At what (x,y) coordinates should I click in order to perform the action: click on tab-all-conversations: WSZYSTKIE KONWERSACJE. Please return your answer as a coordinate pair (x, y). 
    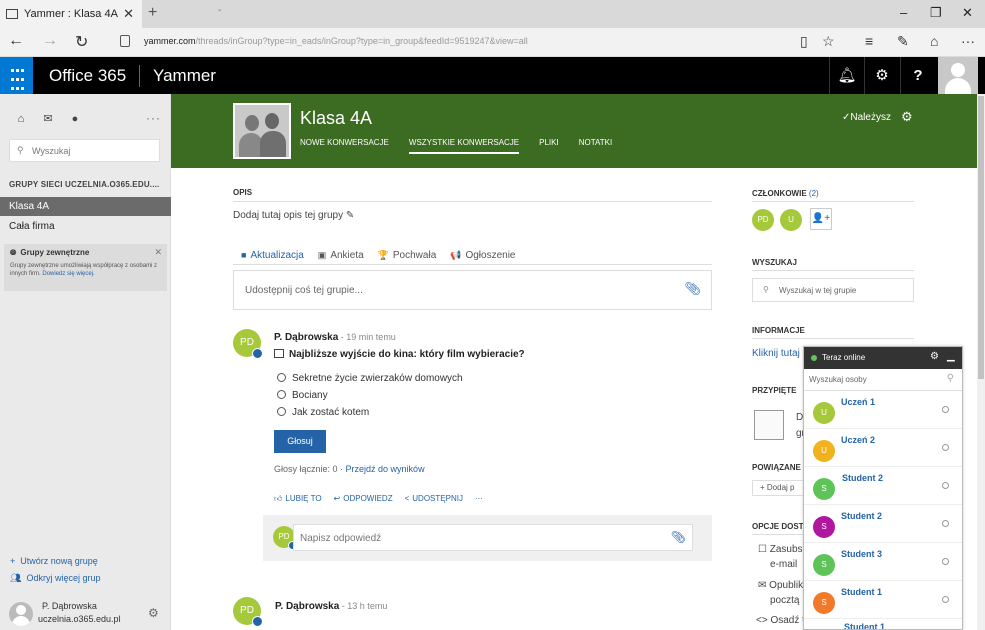
    Looking at the image, I should click on (464, 146).